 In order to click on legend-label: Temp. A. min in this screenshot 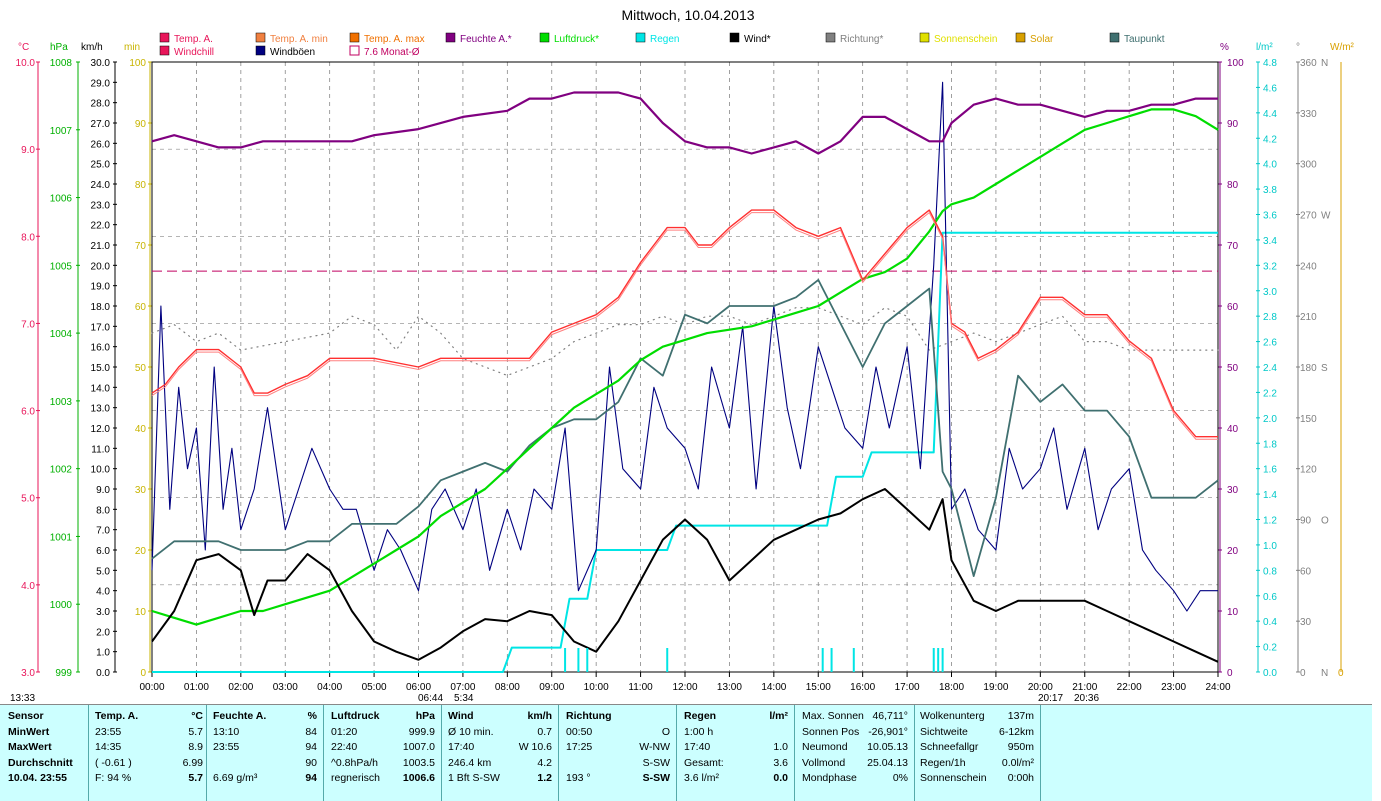, I will do `click(299, 39)`.